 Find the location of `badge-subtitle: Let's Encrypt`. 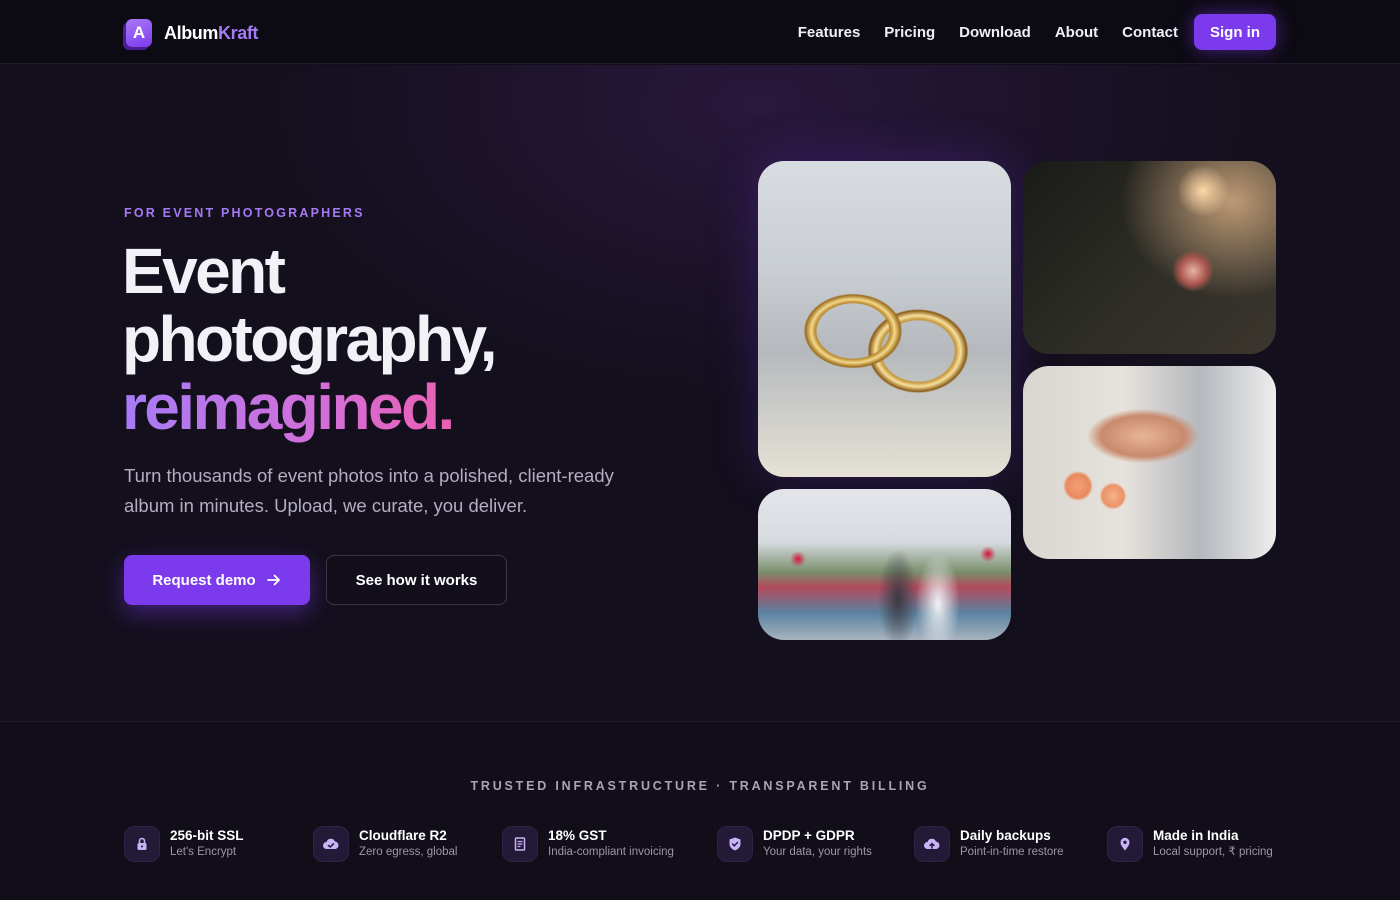

badge-subtitle: Let's Encrypt is located at coordinates (203, 852).